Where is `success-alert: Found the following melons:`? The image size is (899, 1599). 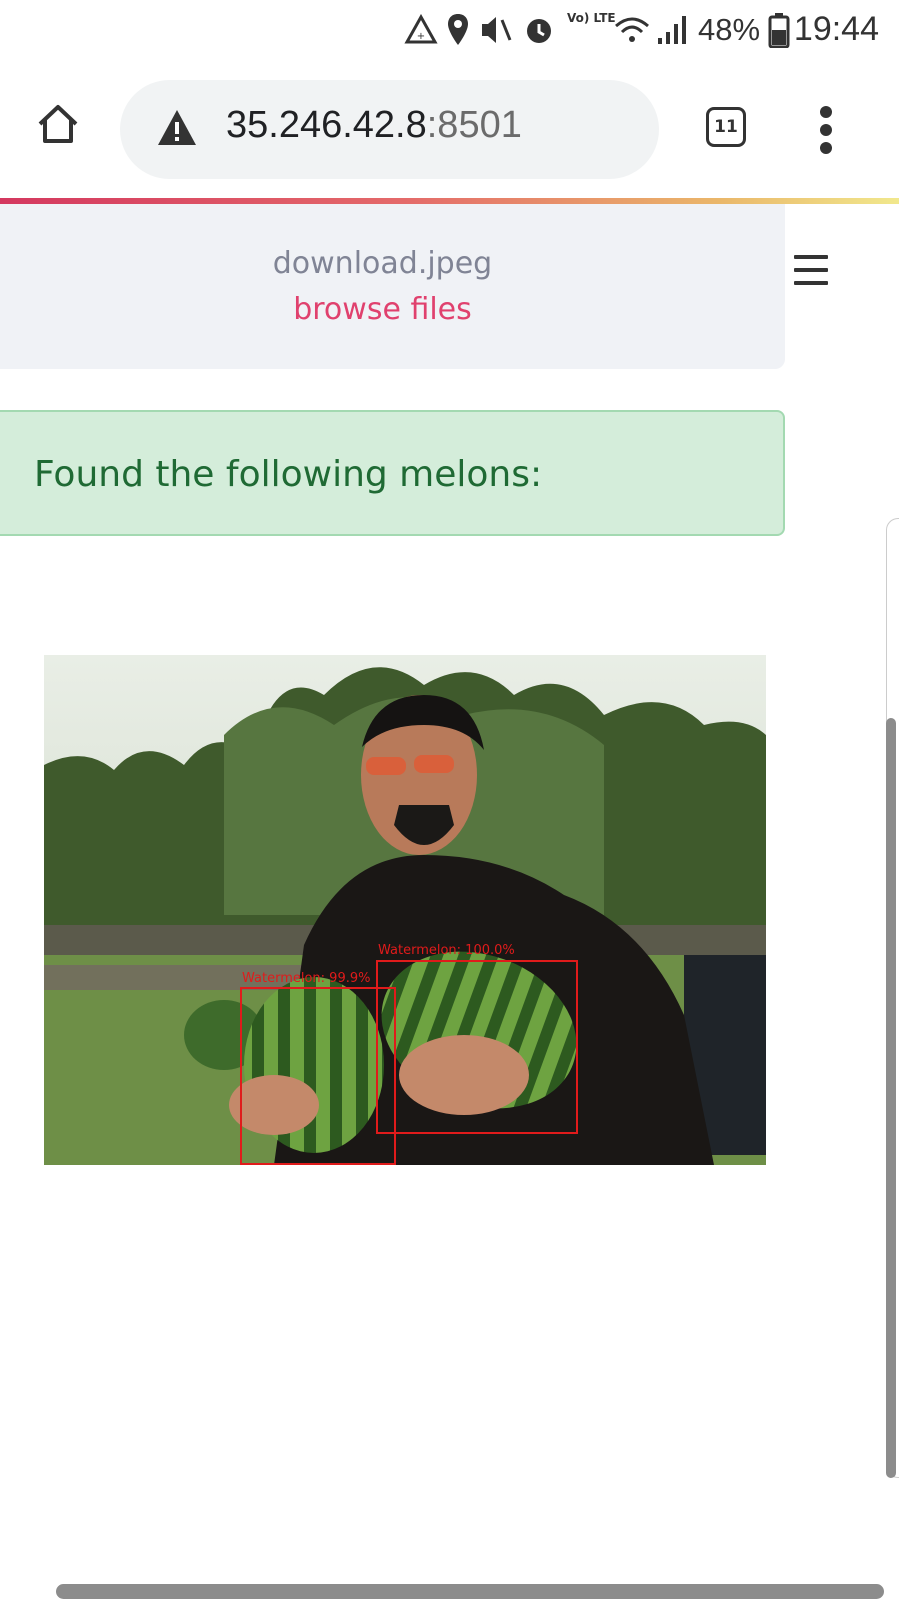
success-alert: Found the following melons: is located at coordinates (392, 473).